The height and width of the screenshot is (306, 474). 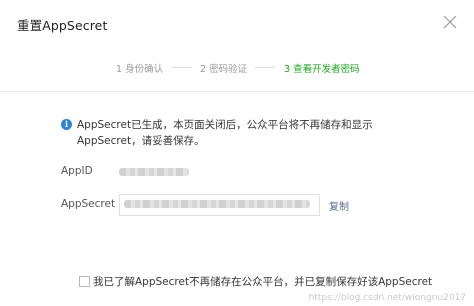 What do you see at coordinates (322, 69) in the screenshot?
I see `step-view-developer-password: 3 查看开发者密码` at bounding box center [322, 69].